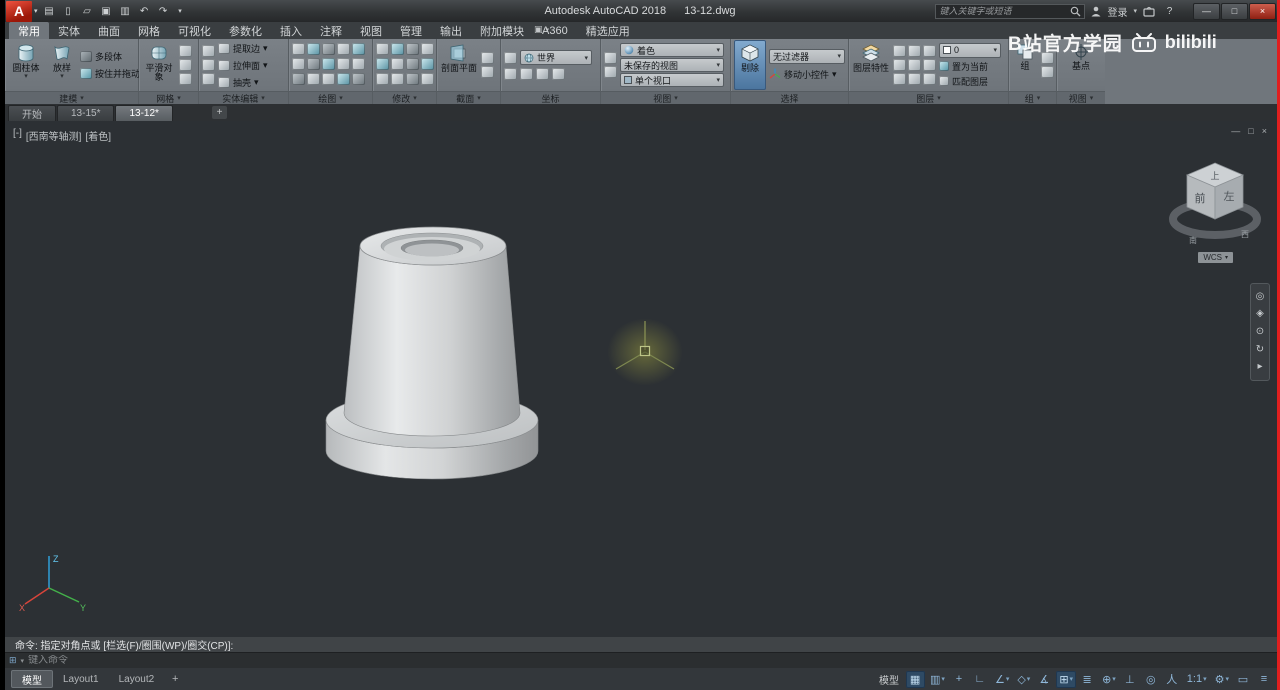 This screenshot has height=690, width=1280. Describe the element at coordinates (550, 97) in the screenshot. I see `panel-title-coordinates: 坐标` at that location.